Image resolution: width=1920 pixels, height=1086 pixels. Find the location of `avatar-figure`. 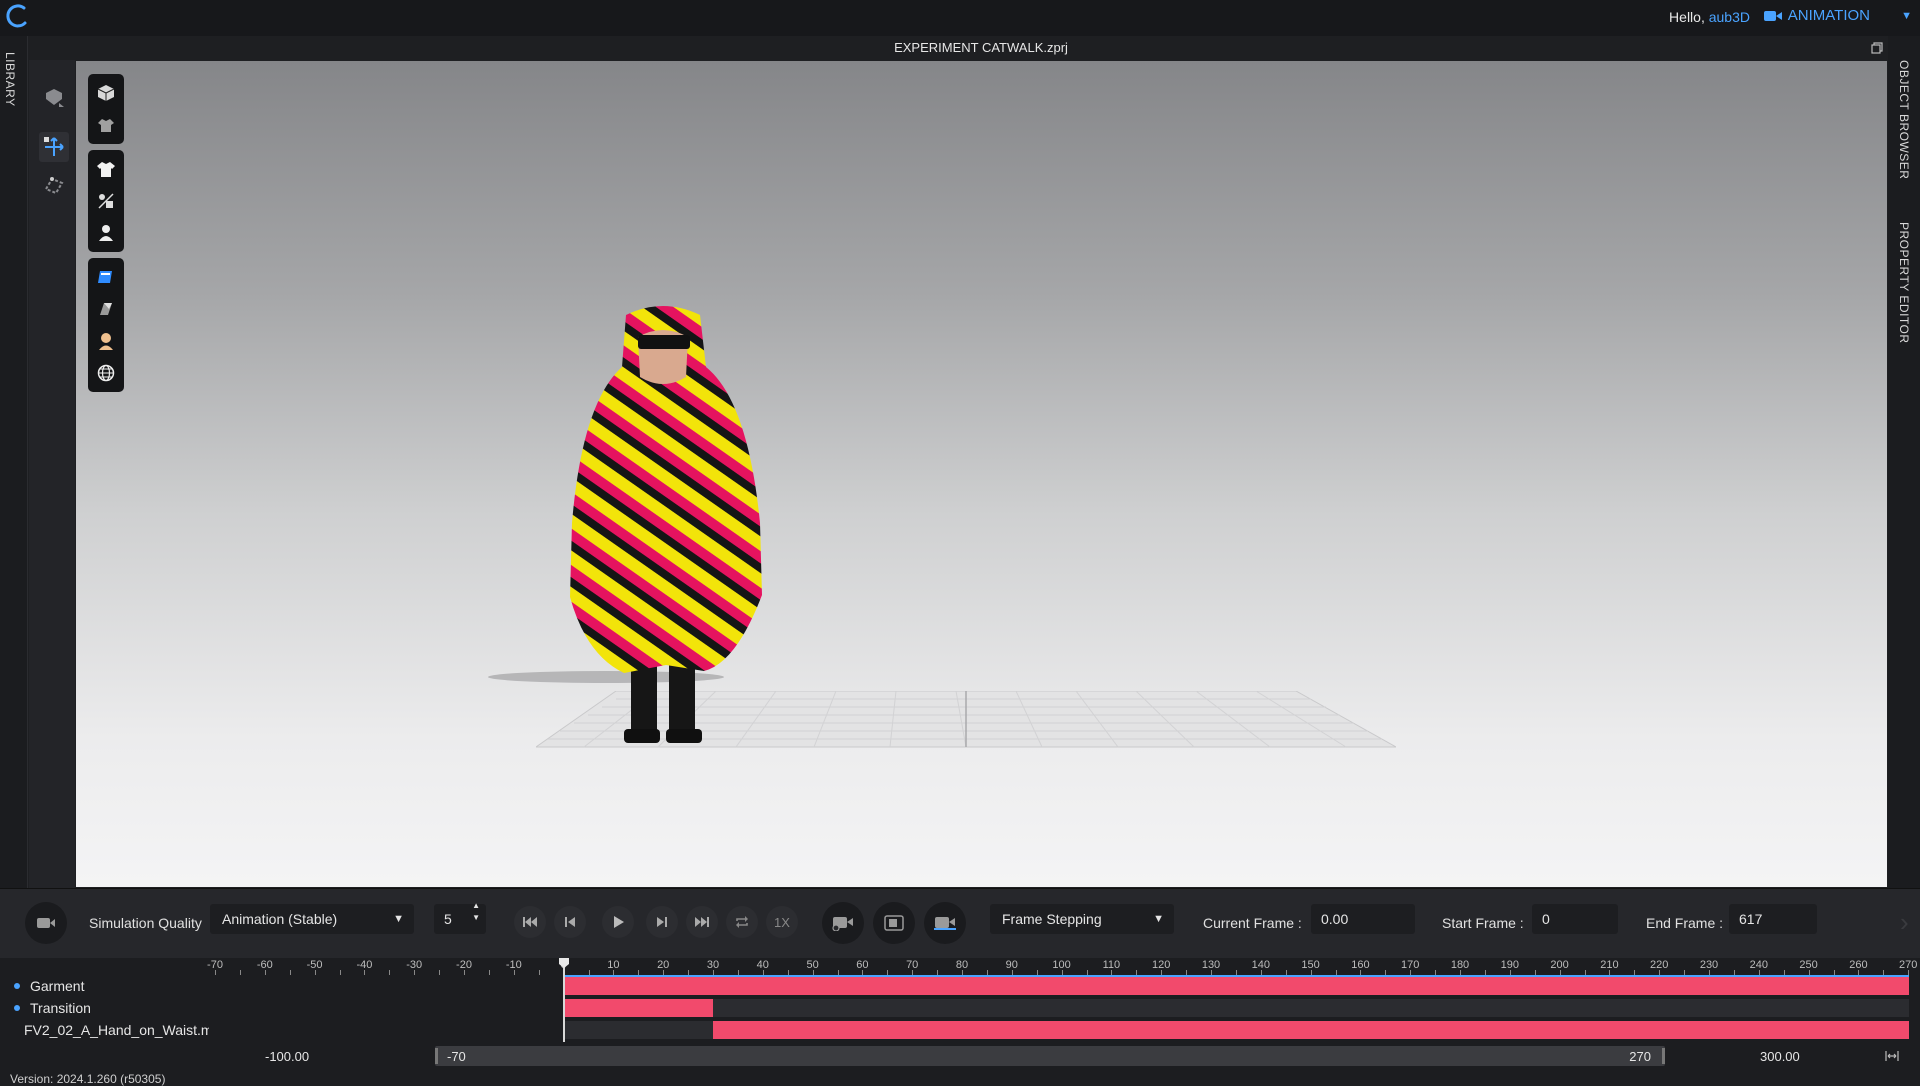

avatar-figure is located at coordinates (666, 526).